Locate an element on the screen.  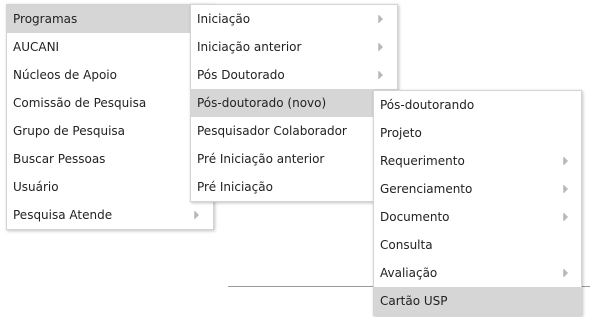
menu-item-comissao-de-pesquisa: Comissão de Pesquisa is located at coordinates (110, 103).